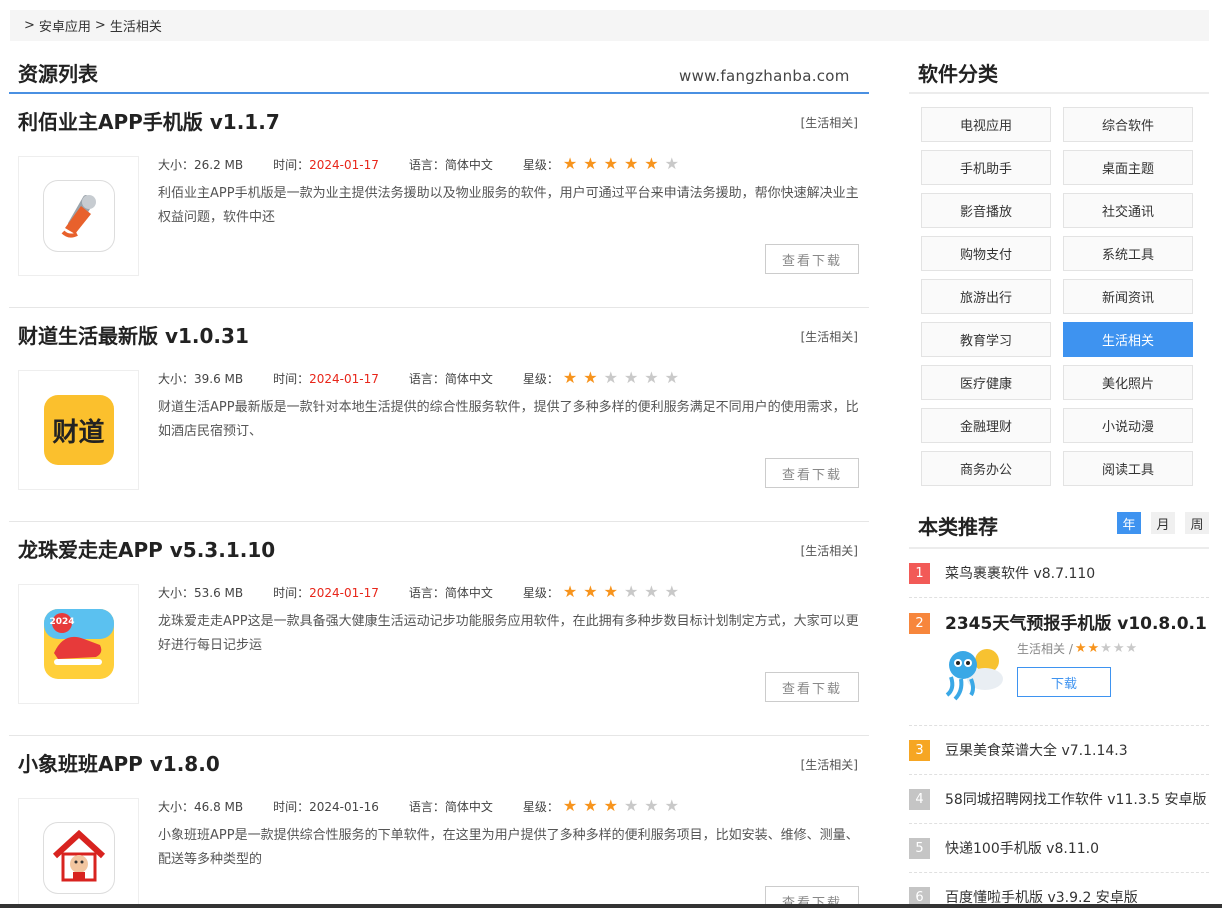 The image size is (1222, 908). Describe the element at coordinates (974, 672) in the screenshot. I see `weather-mascot-icon` at that location.